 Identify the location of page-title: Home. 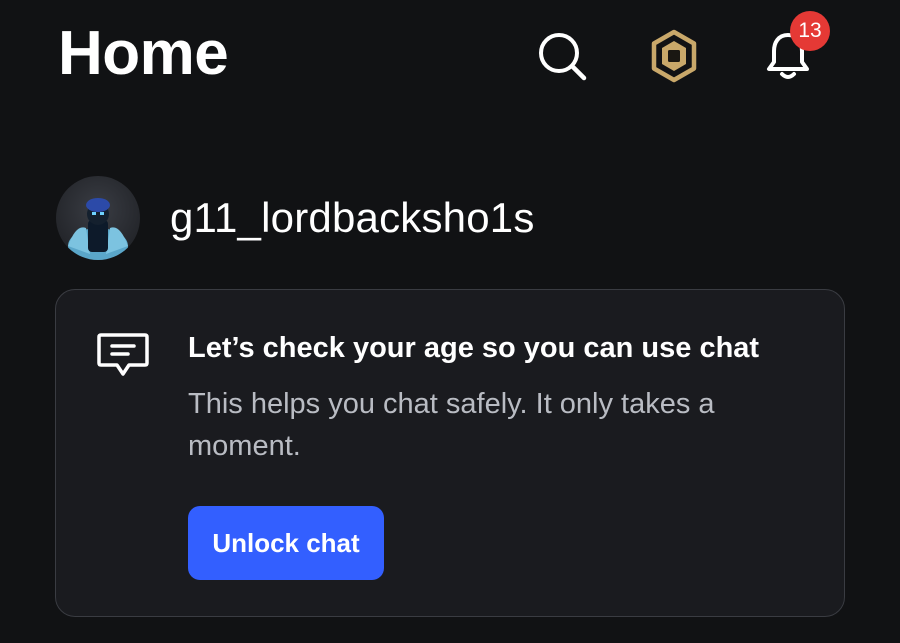
(143, 53).